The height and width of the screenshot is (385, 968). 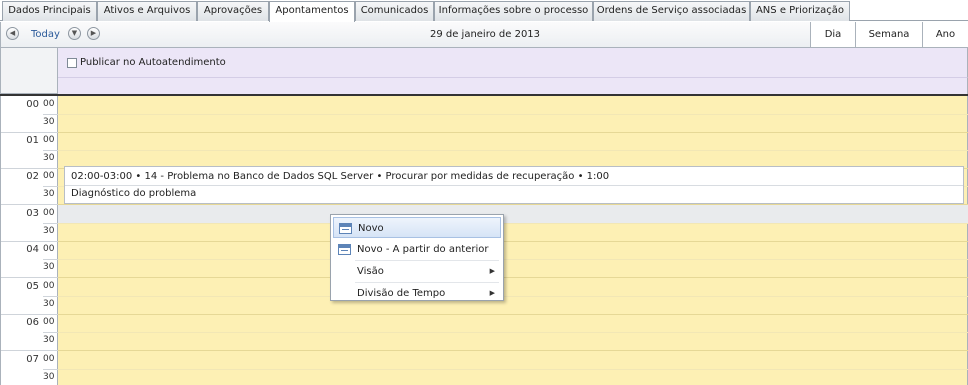 What do you see at coordinates (513, 86) in the screenshot?
I see `allday-row-secondary` at bounding box center [513, 86].